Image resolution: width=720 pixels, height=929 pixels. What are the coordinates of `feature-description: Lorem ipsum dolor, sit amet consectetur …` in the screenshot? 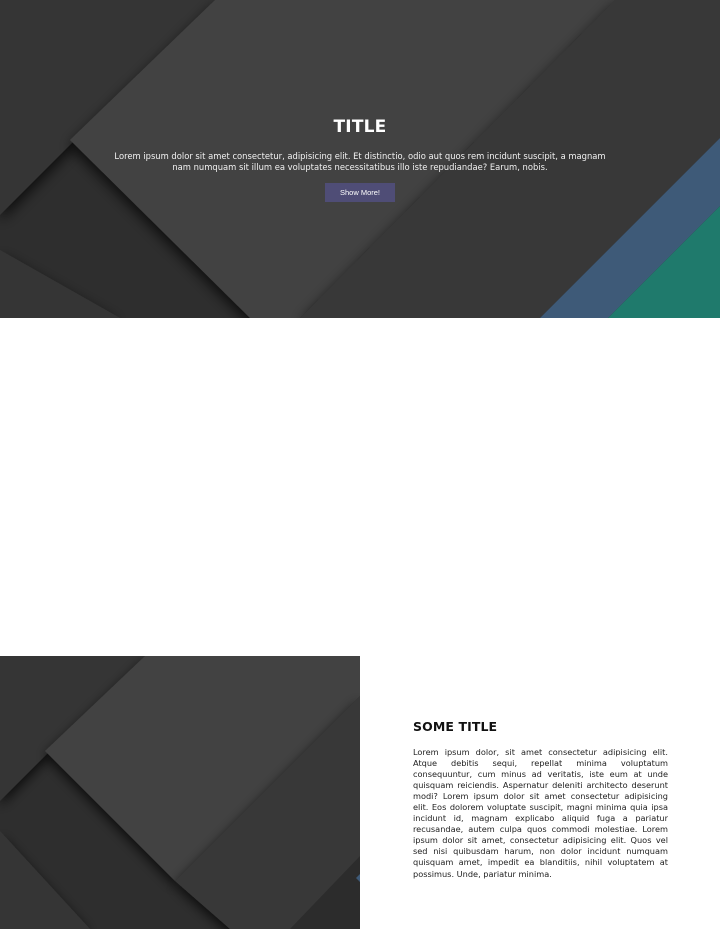 It's located at (540, 813).